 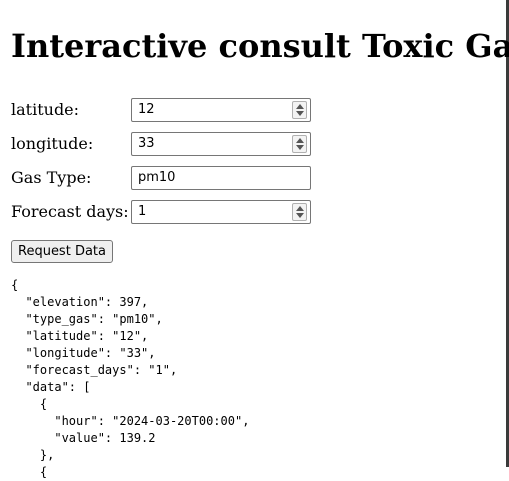 I want to click on forecast-days-value: 1, so click(x=142, y=211).